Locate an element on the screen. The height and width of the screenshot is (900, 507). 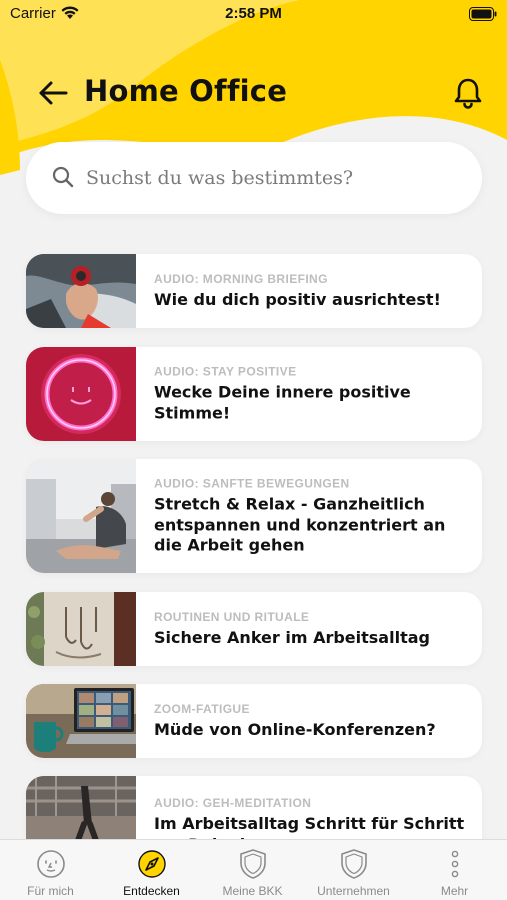
tab-label: Entdecken is located at coordinates (151, 891).